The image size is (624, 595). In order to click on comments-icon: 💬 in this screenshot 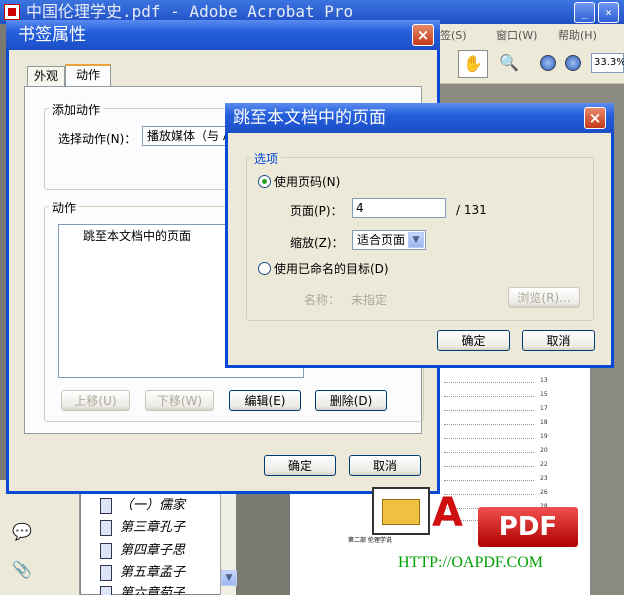, I will do `click(22, 531)`.